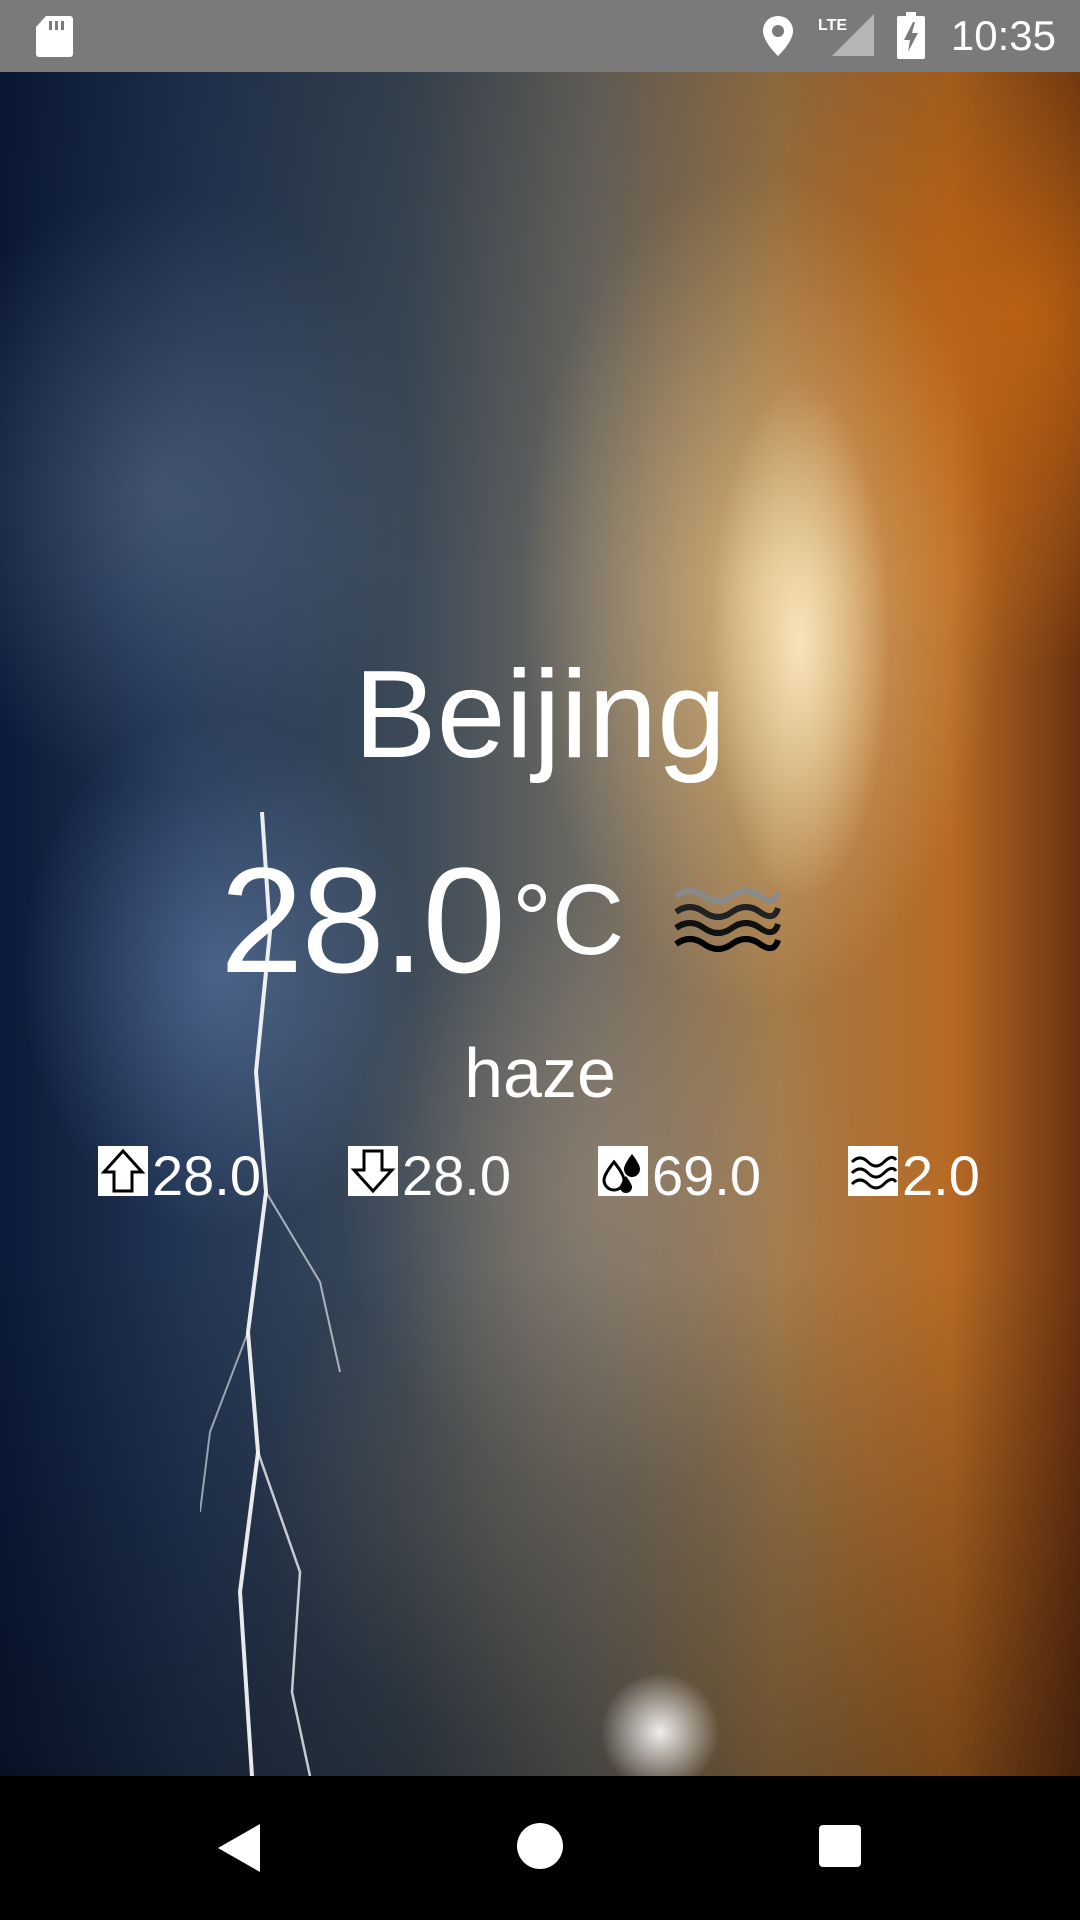 This screenshot has height=1920, width=1080. I want to click on temperature-unit: °C, so click(568, 920).